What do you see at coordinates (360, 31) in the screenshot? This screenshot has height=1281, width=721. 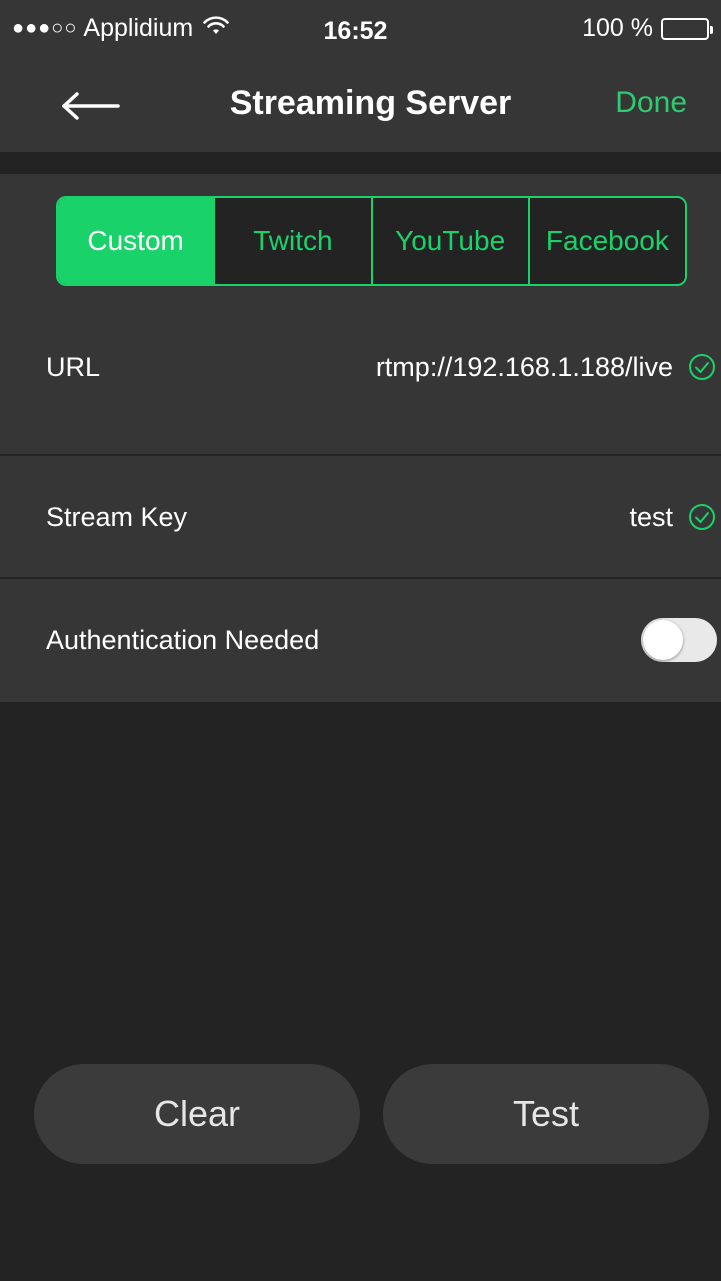 I see `status-bar: ●●●○○ Applidium 16:52 100 %` at bounding box center [360, 31].